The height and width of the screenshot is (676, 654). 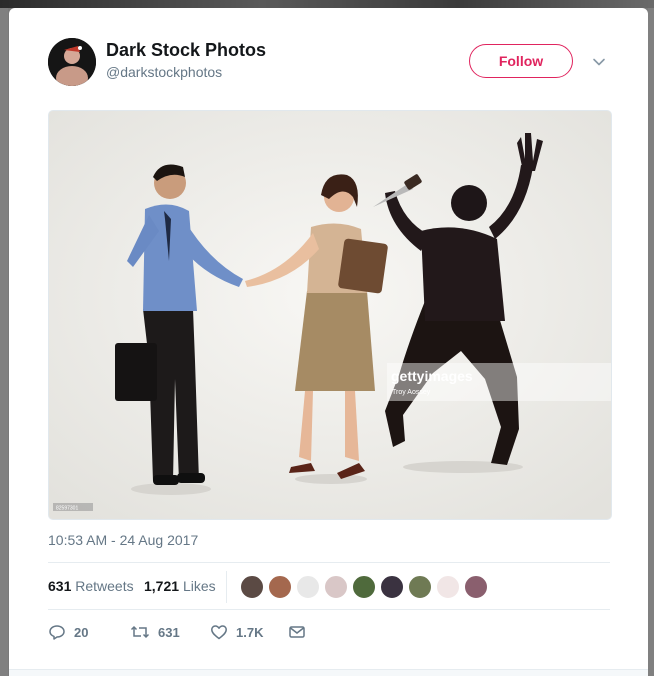 I want to click on likes-label: Likes, so click(x=199, y=586).